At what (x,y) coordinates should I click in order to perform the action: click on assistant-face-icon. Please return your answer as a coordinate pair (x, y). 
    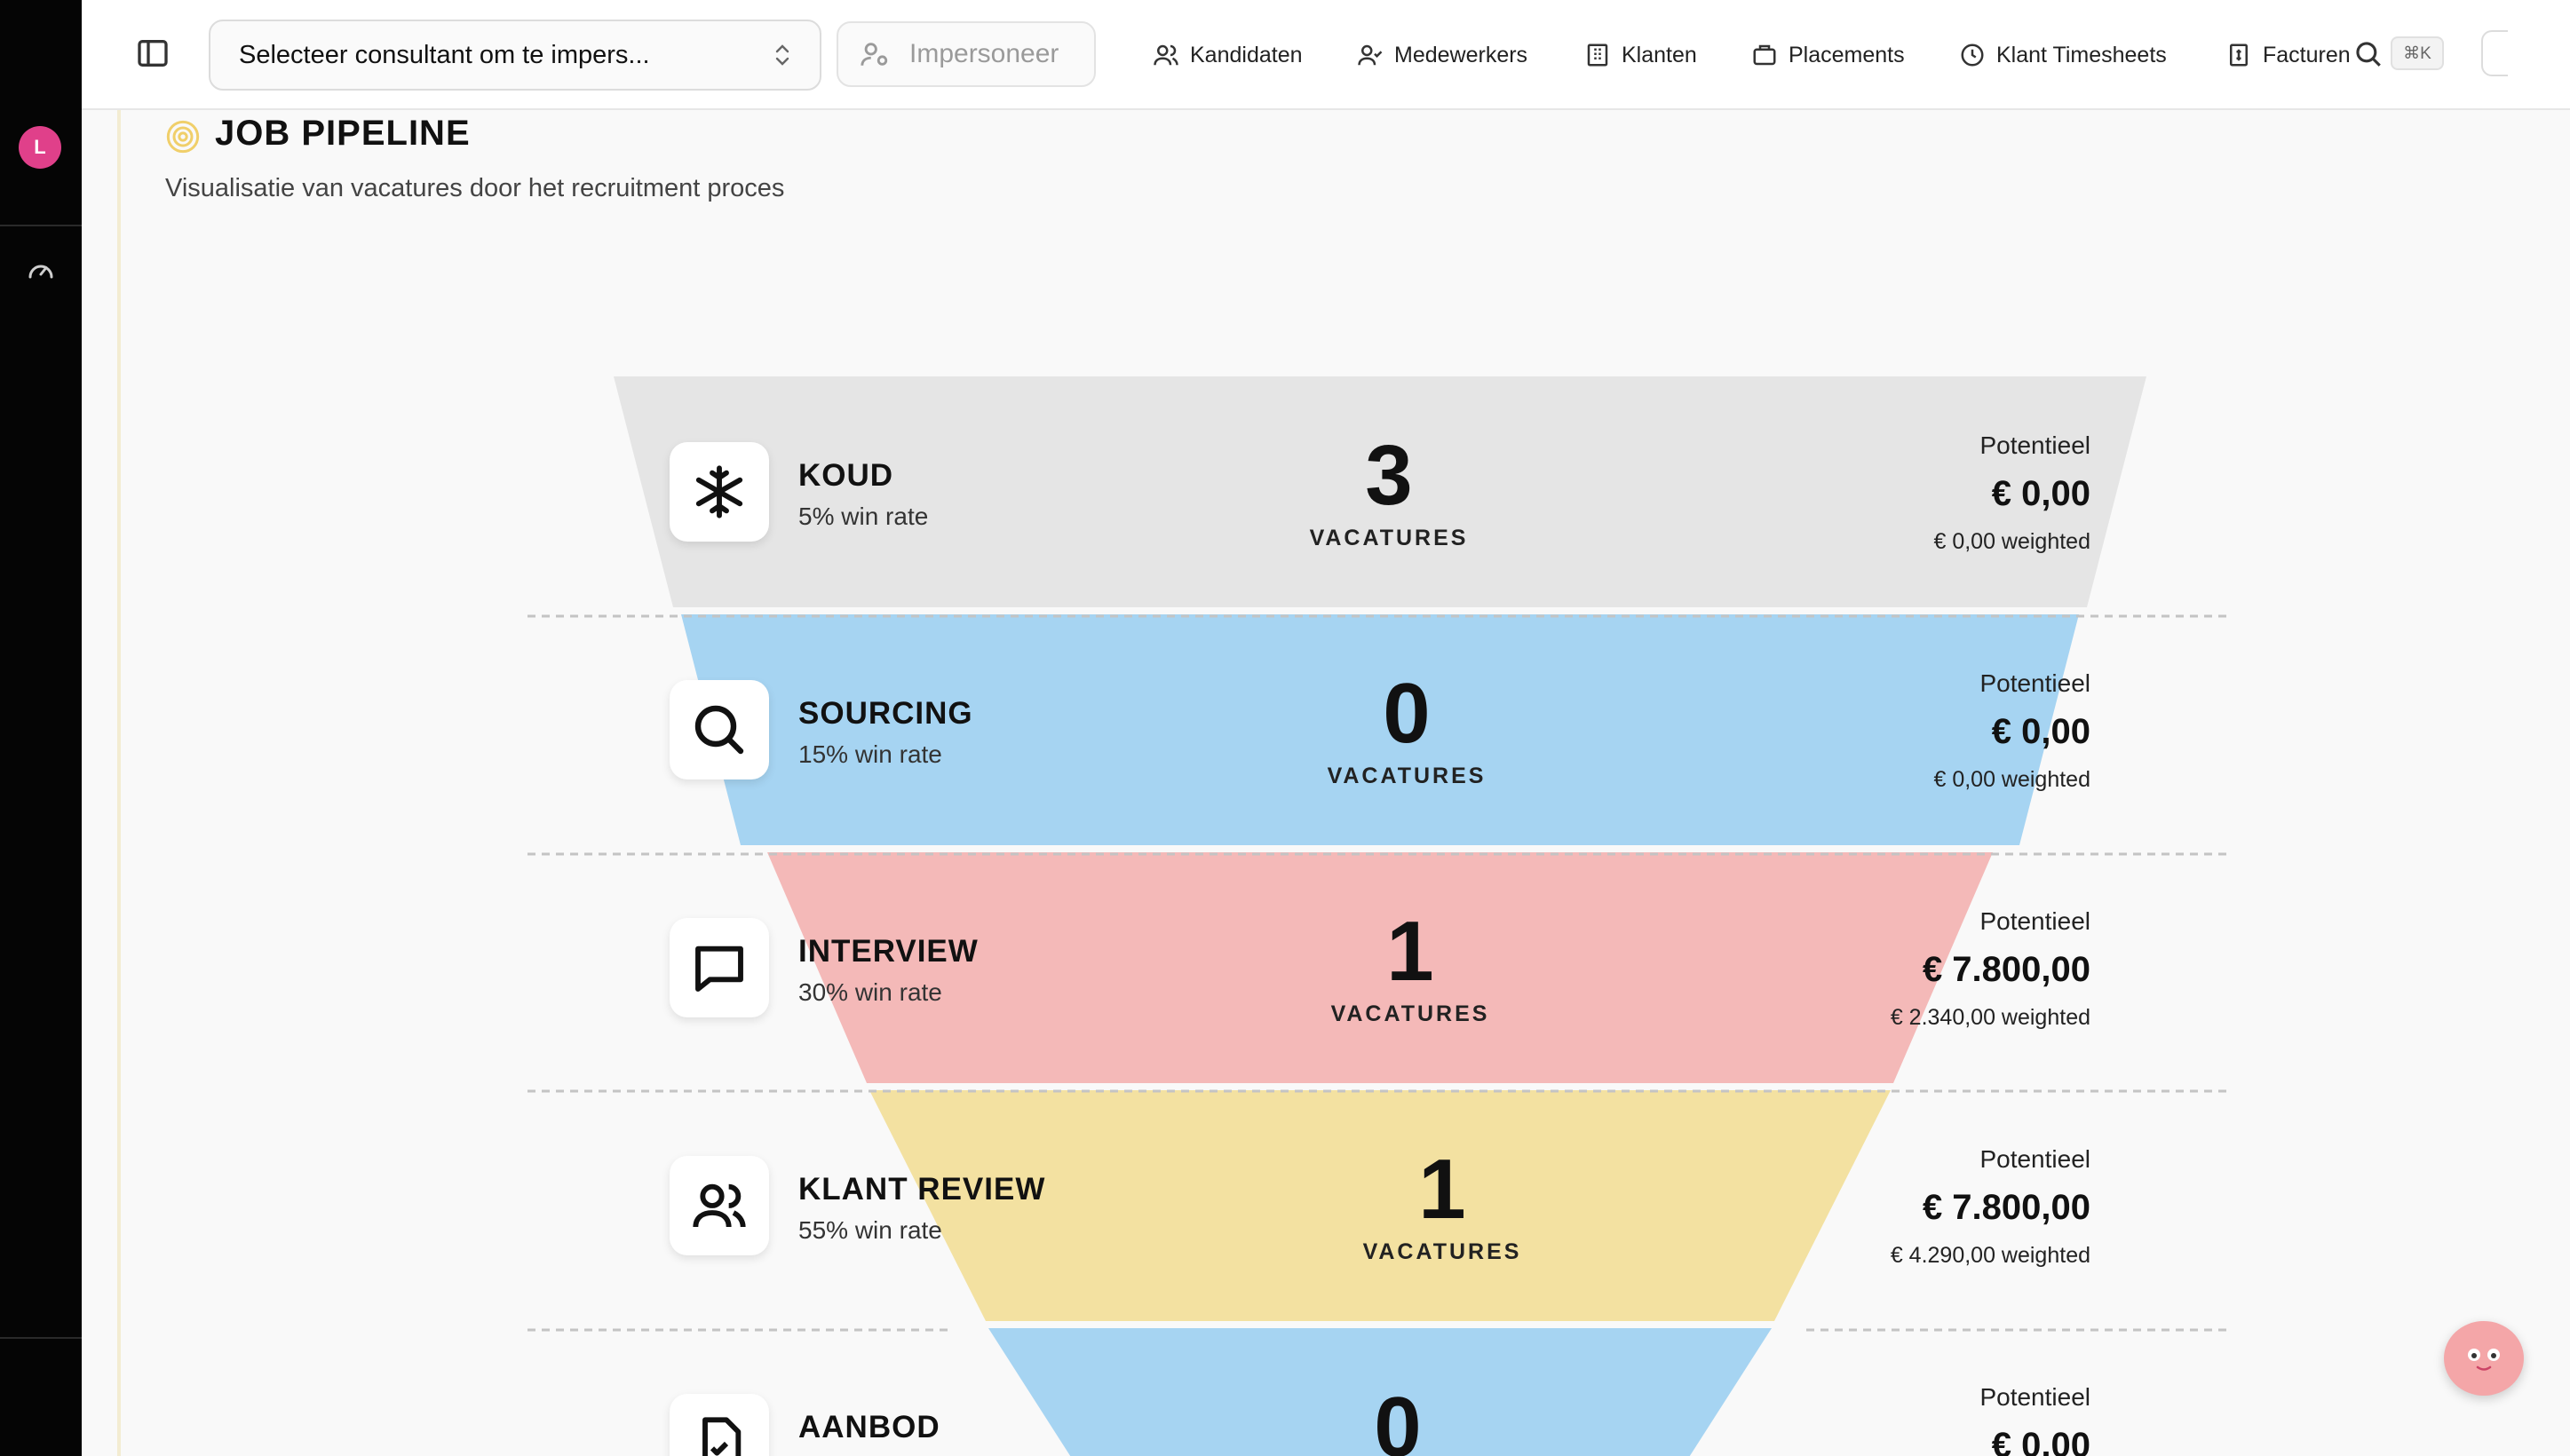
    Looking at the image, I should click on (2484, 1360).